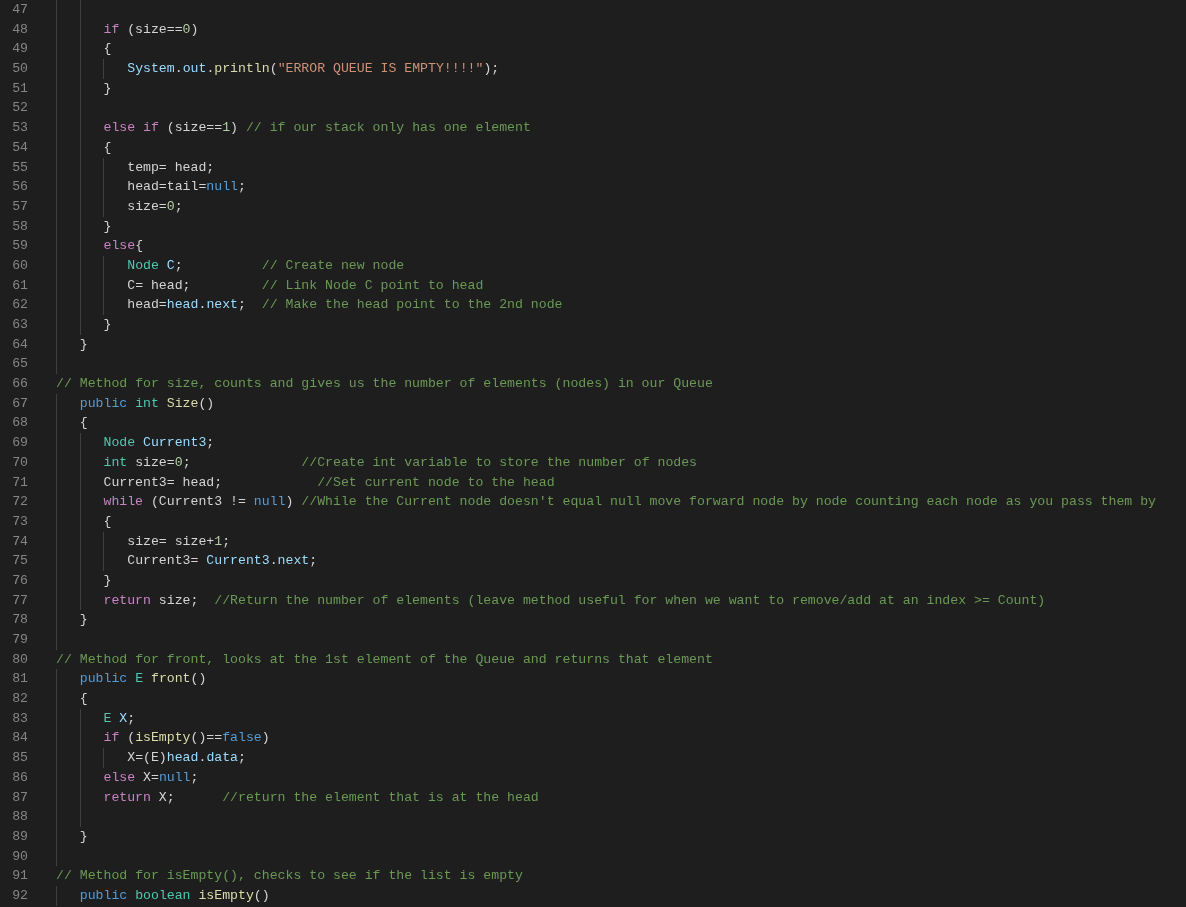 Image resolution: width=1186 pixels, height=907 pixels. Describe the element at coordinates (186, 187) in the screenshot. I see `code-line: head=tail=null;` at that location.